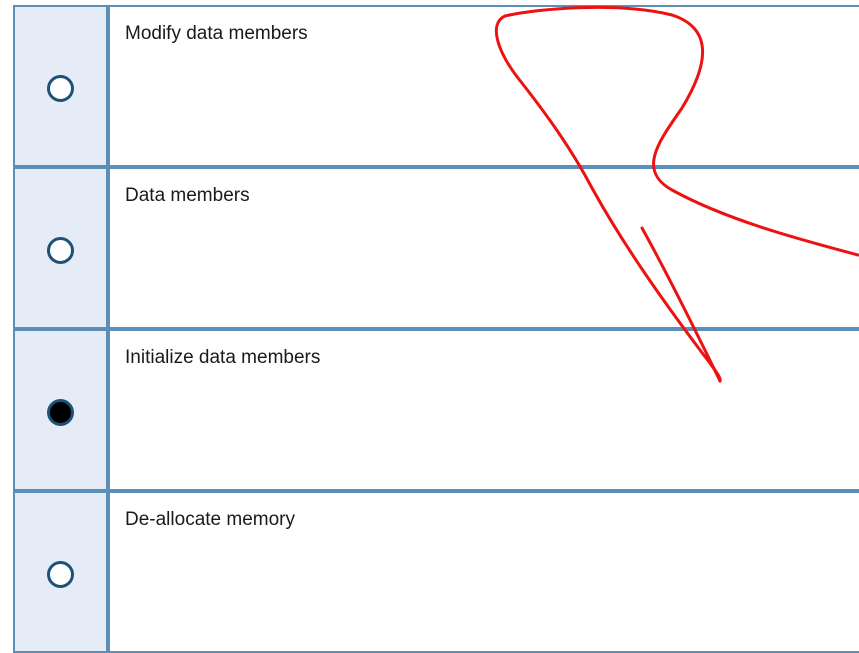 This screenshot has width=859, height=653. What do you see at coordinates (210, 519) in the screenshot?
I see `option-label: De-allocate memory` at bounding box center [210, 519].